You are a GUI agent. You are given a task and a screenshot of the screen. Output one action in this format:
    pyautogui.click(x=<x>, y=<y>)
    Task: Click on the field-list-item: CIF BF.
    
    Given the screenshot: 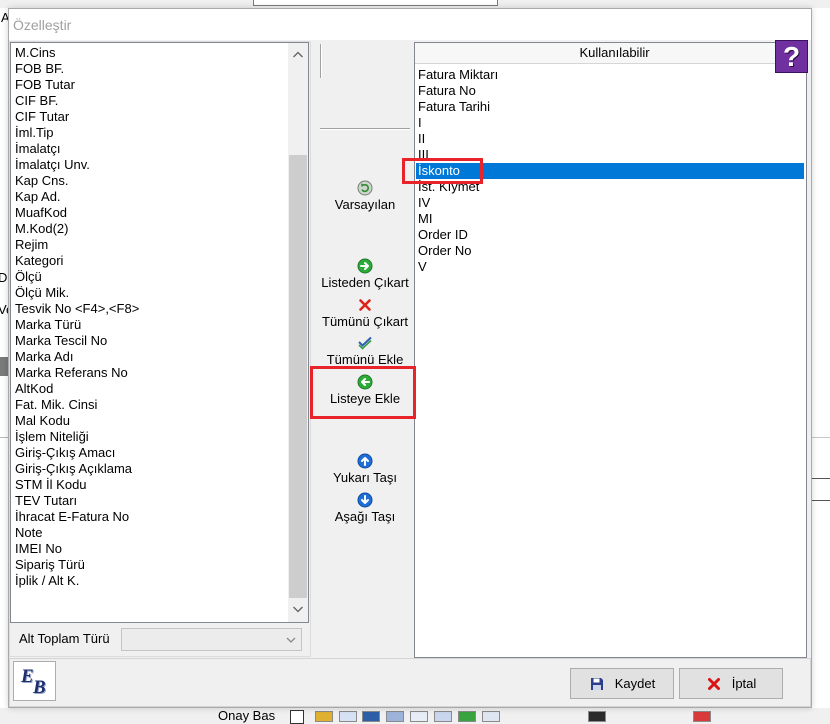 What is the action you would take?
    pyautogui.click(x=149, y=101)
    